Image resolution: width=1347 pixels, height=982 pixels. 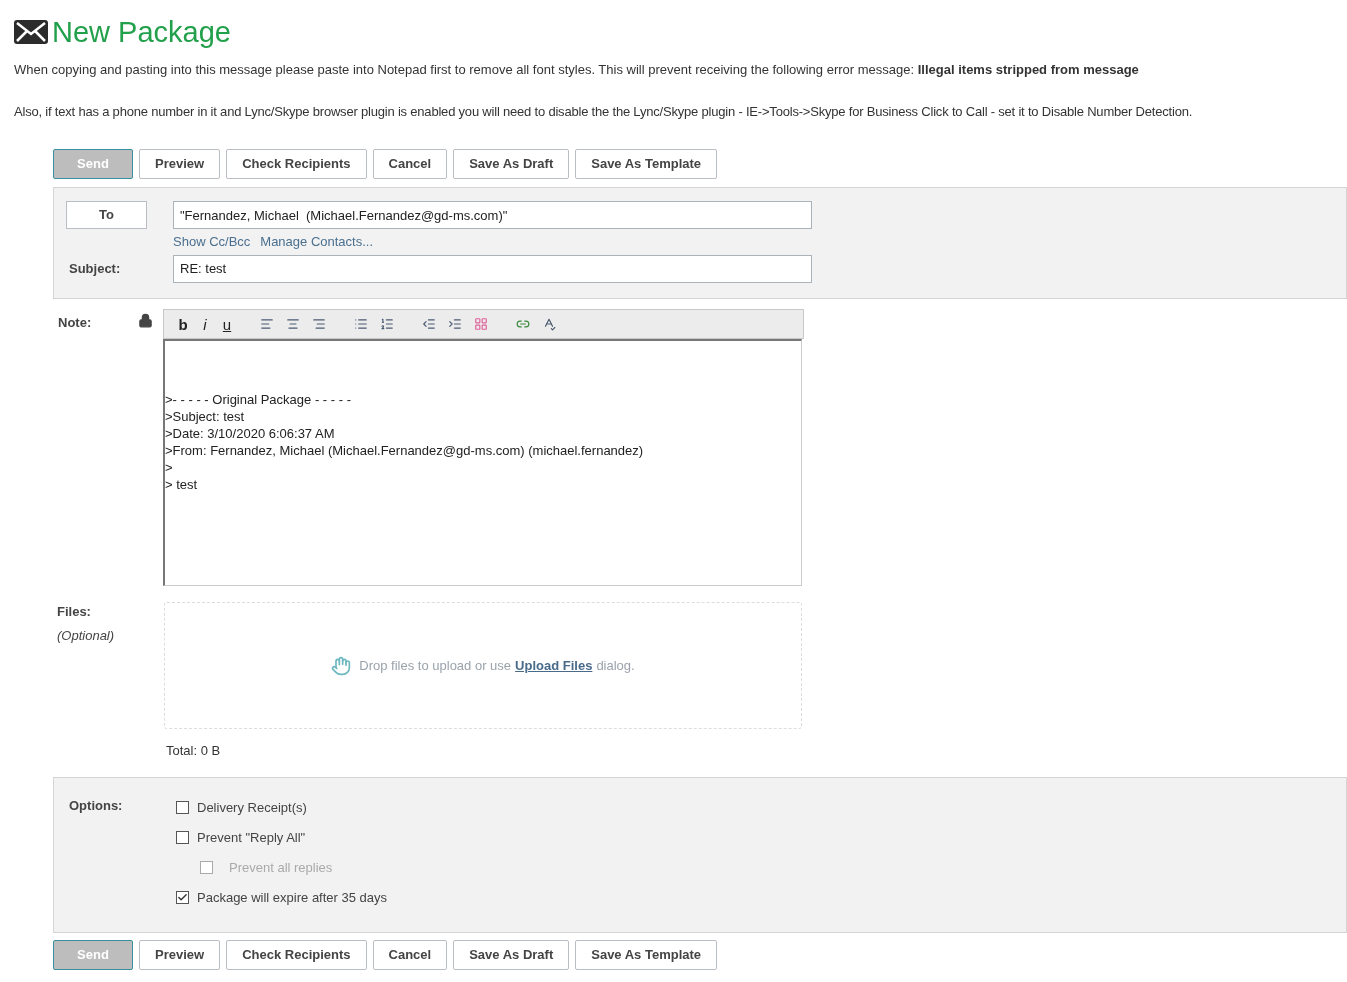 What do you see at coordinates (292, 897) in the screenshot?
I see `option-label: Package will expire after 35 days` at bounding box center [292, 897].